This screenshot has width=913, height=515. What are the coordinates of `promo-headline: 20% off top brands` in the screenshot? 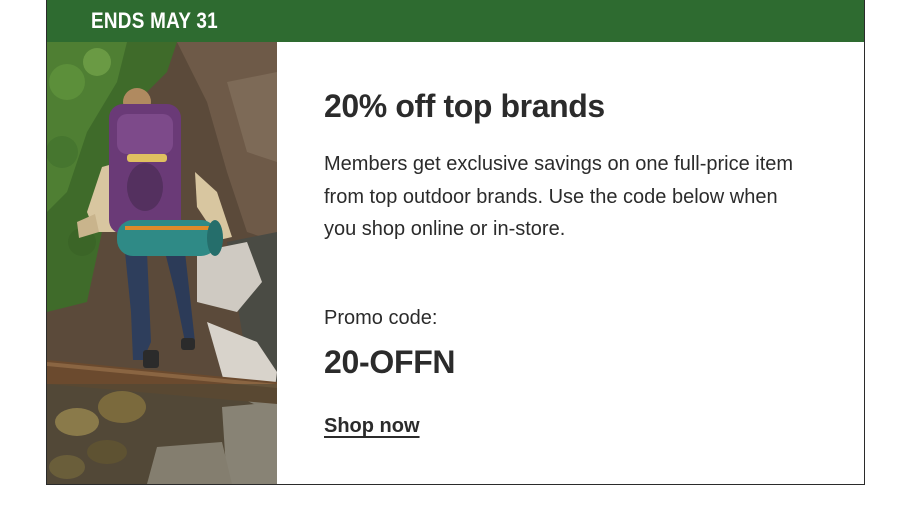 It's located at (464, 106).